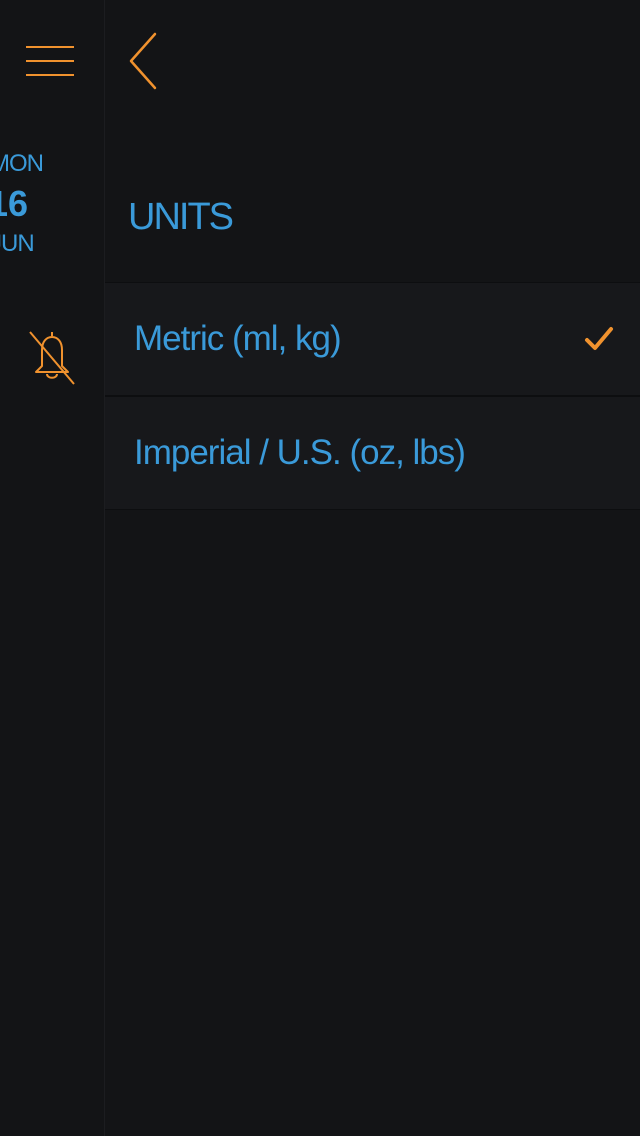 Image resolution: width=640 pixels, height=1136 pixels. I want to click on hamburger-menu-icon, so click(51, 61).